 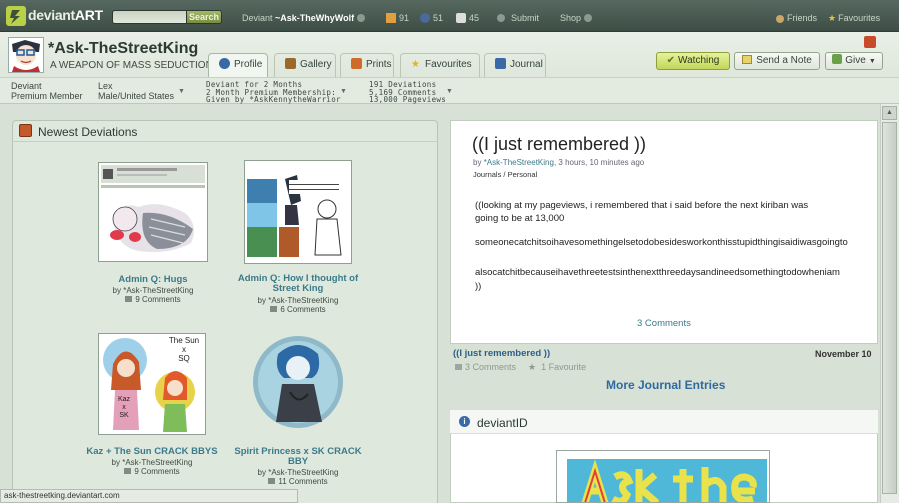 I want to click on comment-count: 6 Comments, so click(x=303, y=309).